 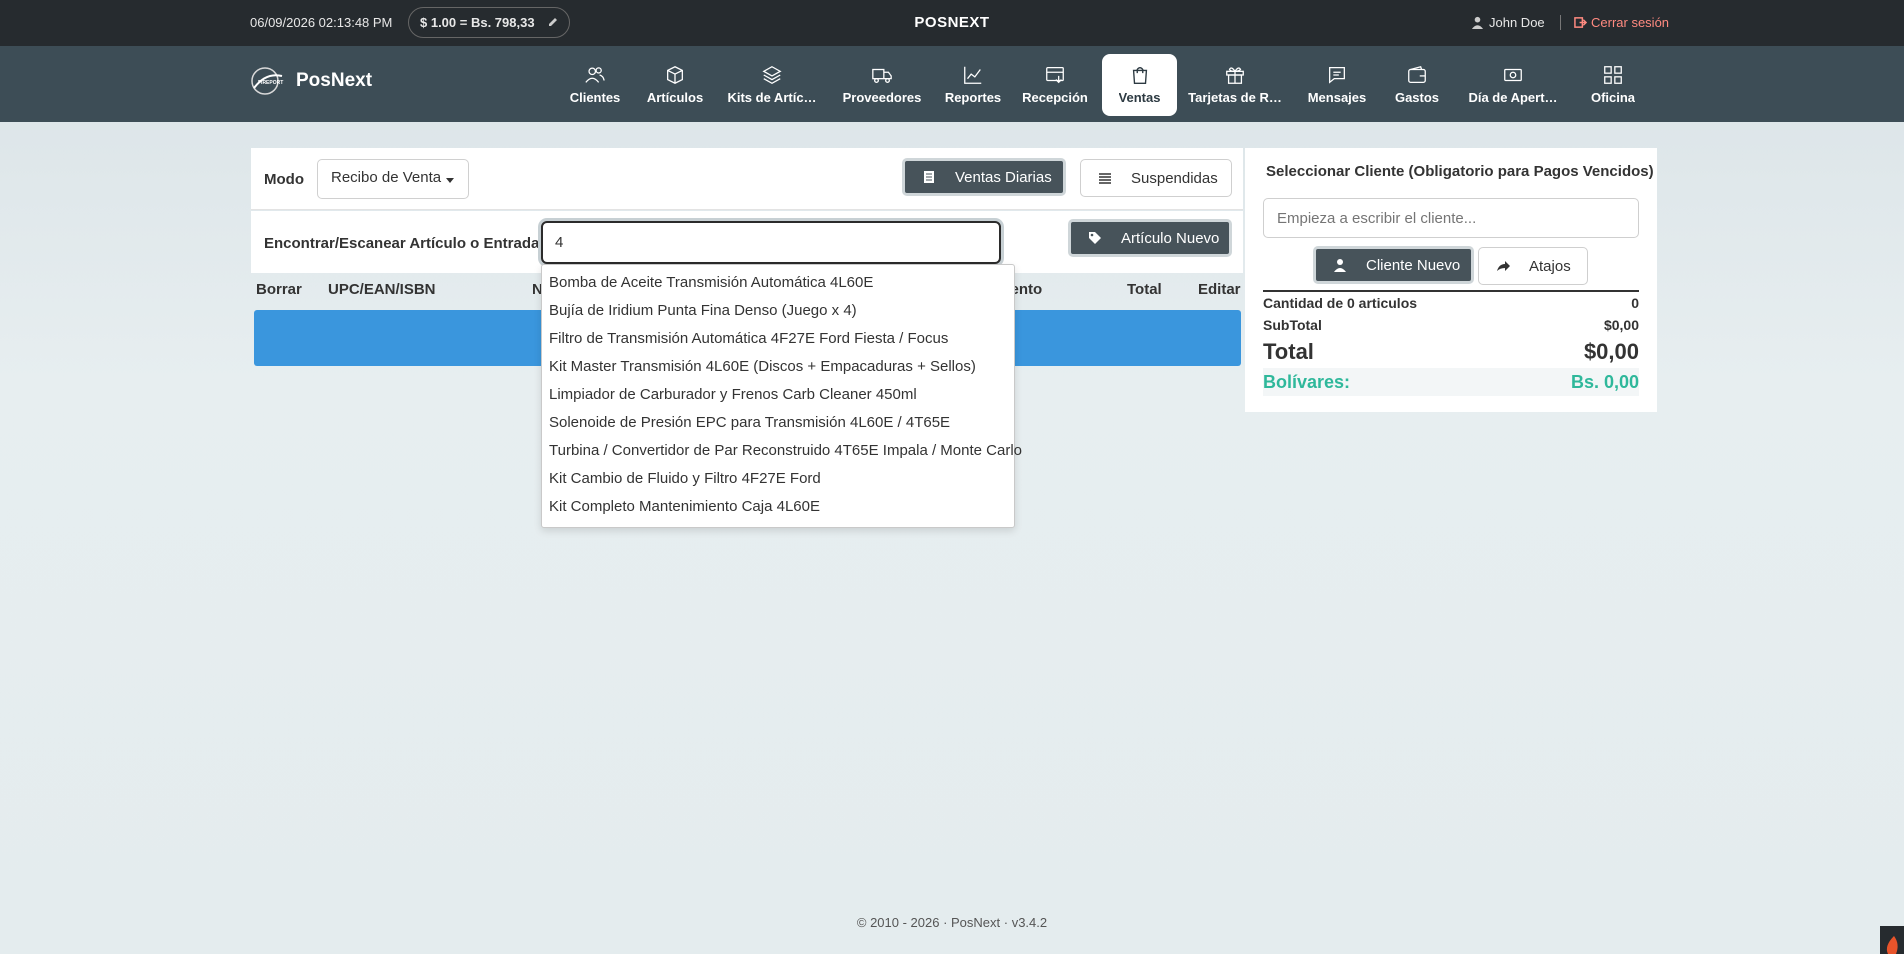 I want to click on nav-label: Artículos, so click(x=675, y=97).